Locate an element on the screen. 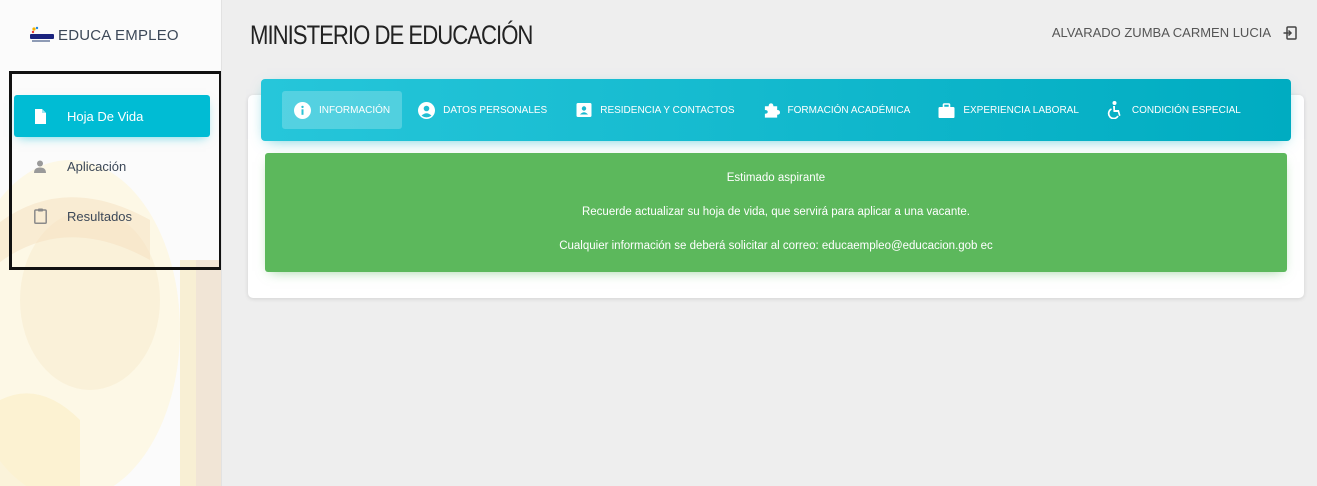  tab-experiencia-laboral: EXPERIENCIA LABORAL is located at coordinates (1008, 110).